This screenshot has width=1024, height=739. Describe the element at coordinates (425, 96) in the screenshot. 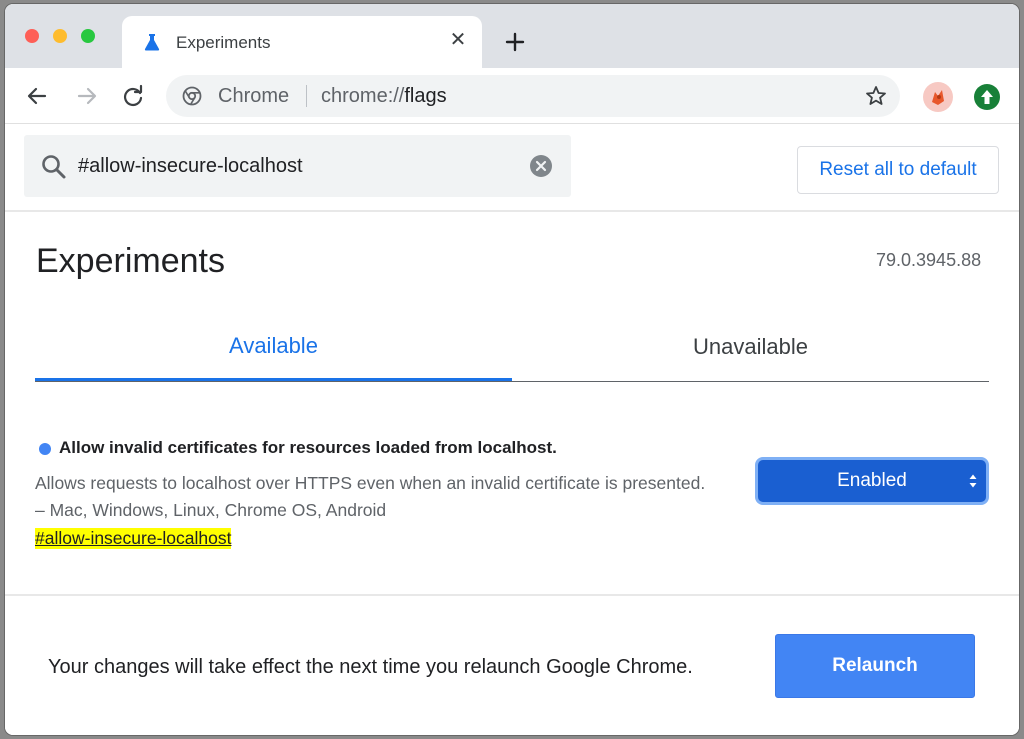

I see `url-host: flags` at that location.